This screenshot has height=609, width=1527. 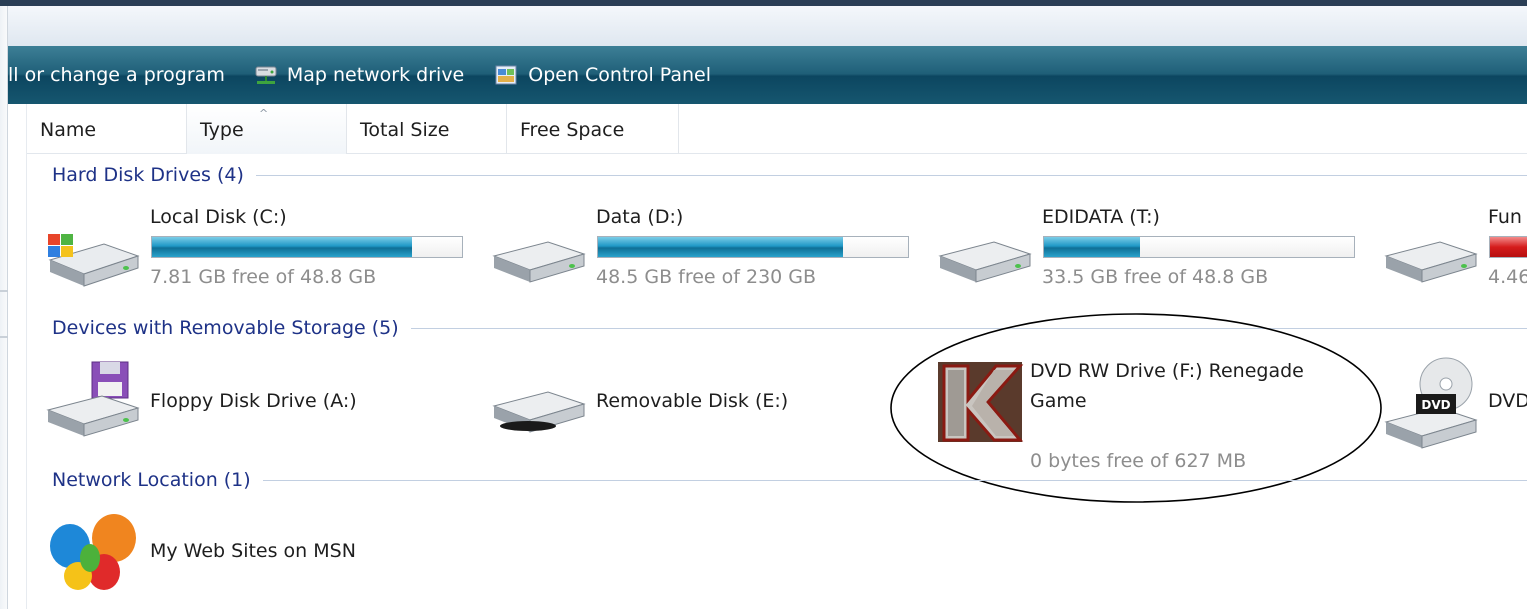 What do you see at coordinates (1505, 217) in the screenshot?
I see `drive-fun-label: Fun` at bounding box center [1505, 217].